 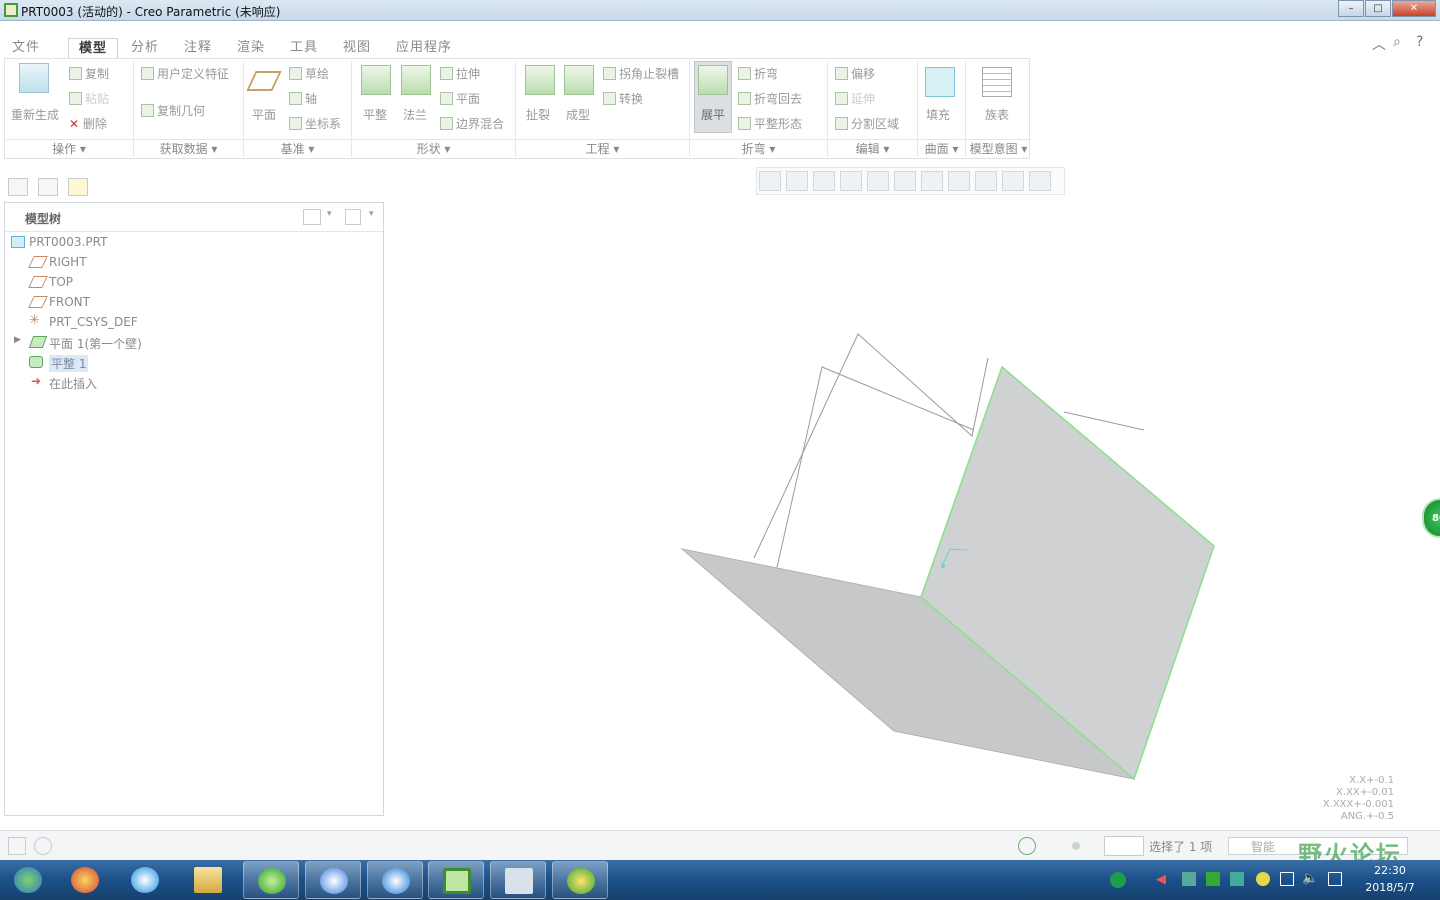 I want to click on fill-button: 填充, so click(x=938, y=114).